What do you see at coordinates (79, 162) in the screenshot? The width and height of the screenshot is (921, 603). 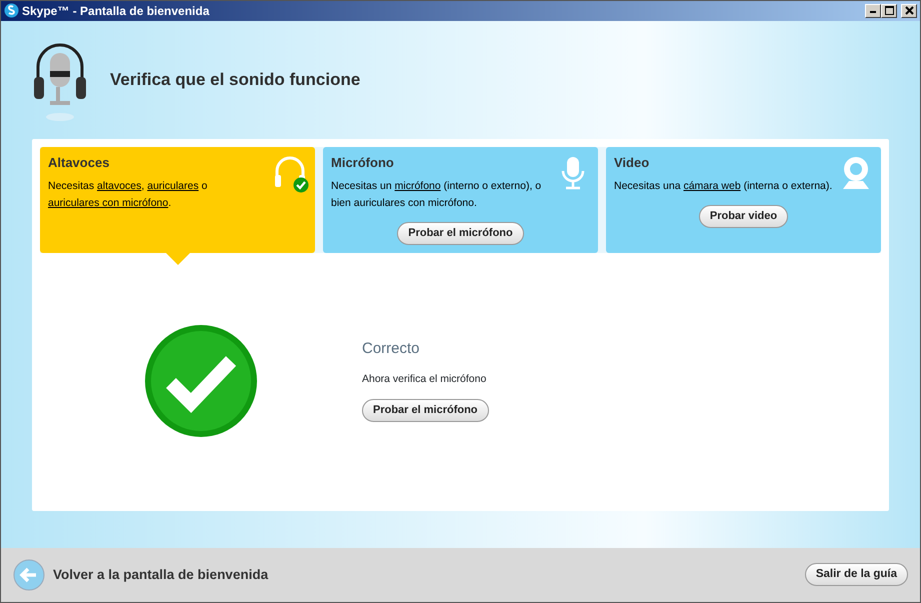 I see `card-title: Altavoces` at bounding box center [79, 162].